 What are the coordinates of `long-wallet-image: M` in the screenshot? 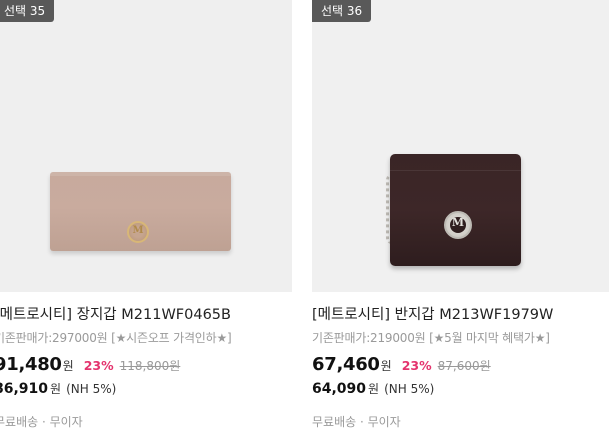 It's located at (140, 211).